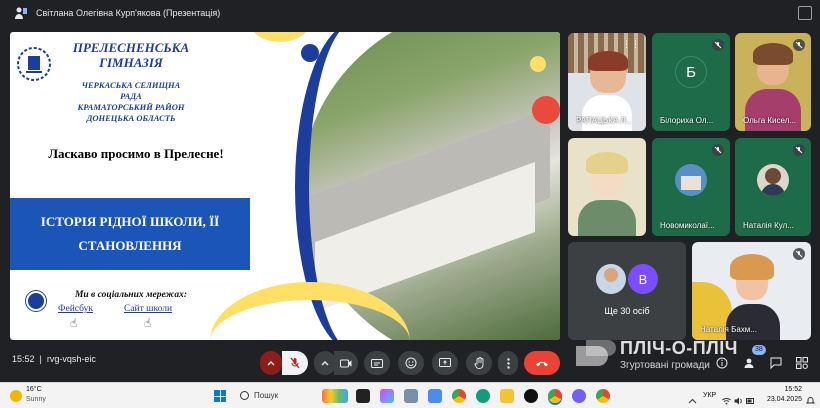  I want to click on school-sub-line: РАДА, so click(131, 96).